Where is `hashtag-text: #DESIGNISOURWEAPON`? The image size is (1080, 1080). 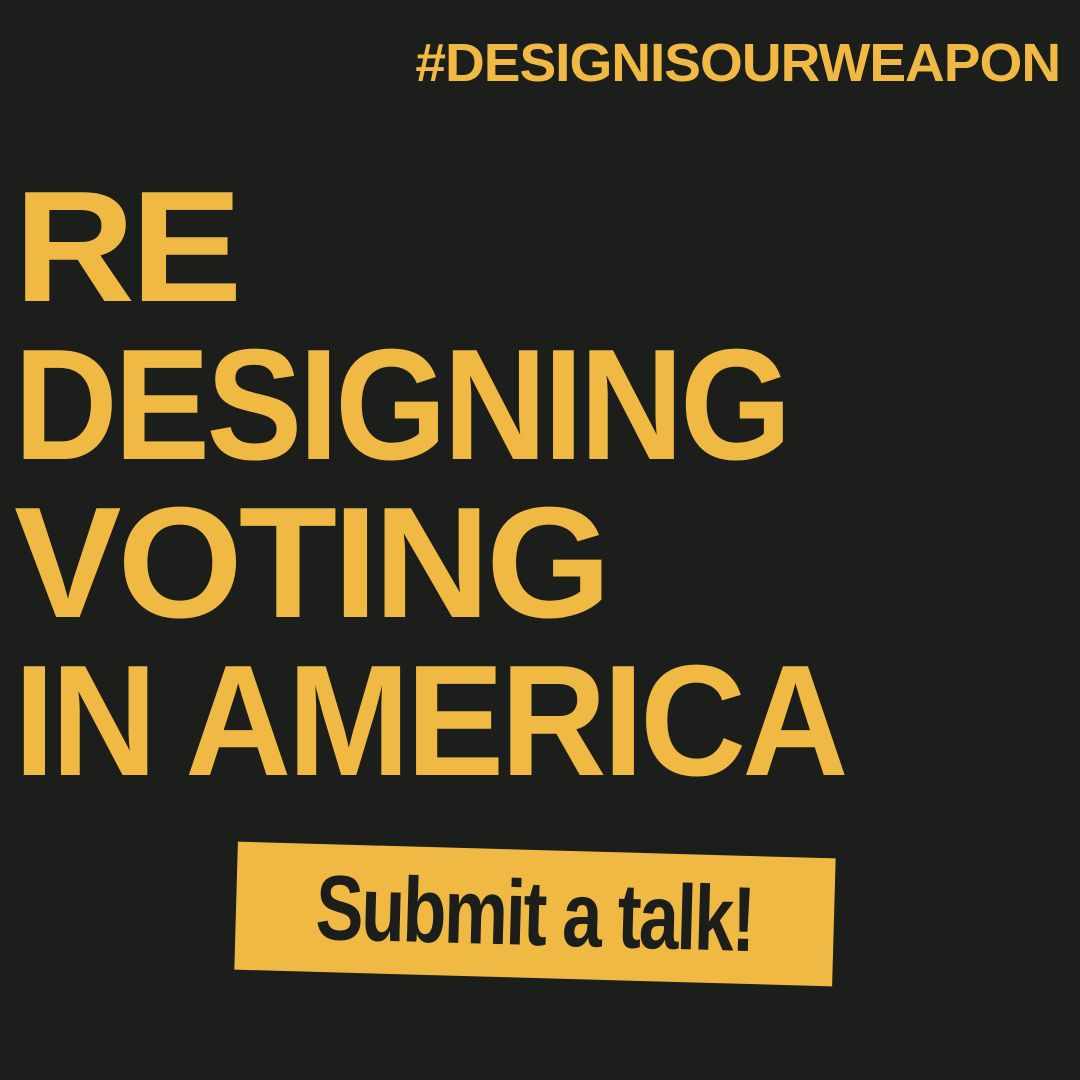
hashtag-text: #DESIGNISOURWEAPON is located at coordinates (738, 63).